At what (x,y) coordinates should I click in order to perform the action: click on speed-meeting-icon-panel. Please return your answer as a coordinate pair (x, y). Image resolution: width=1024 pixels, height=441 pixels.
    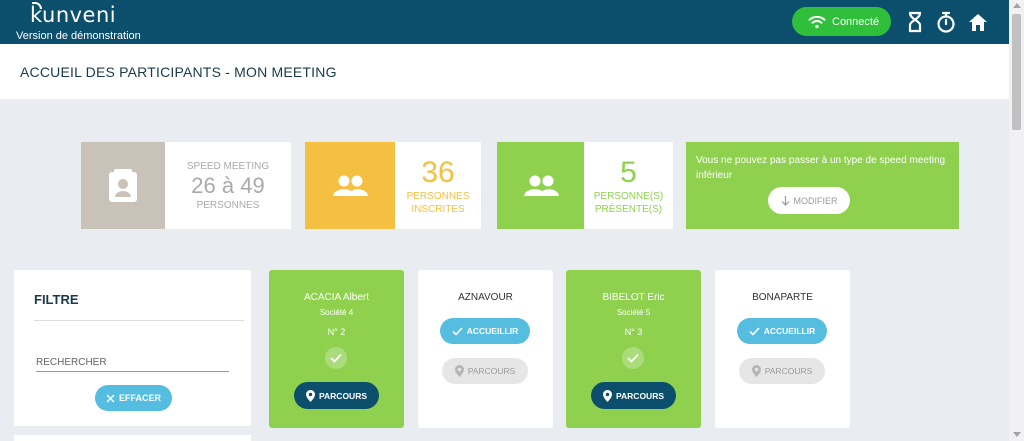
    Looking at the image, I should click on (123, 185).